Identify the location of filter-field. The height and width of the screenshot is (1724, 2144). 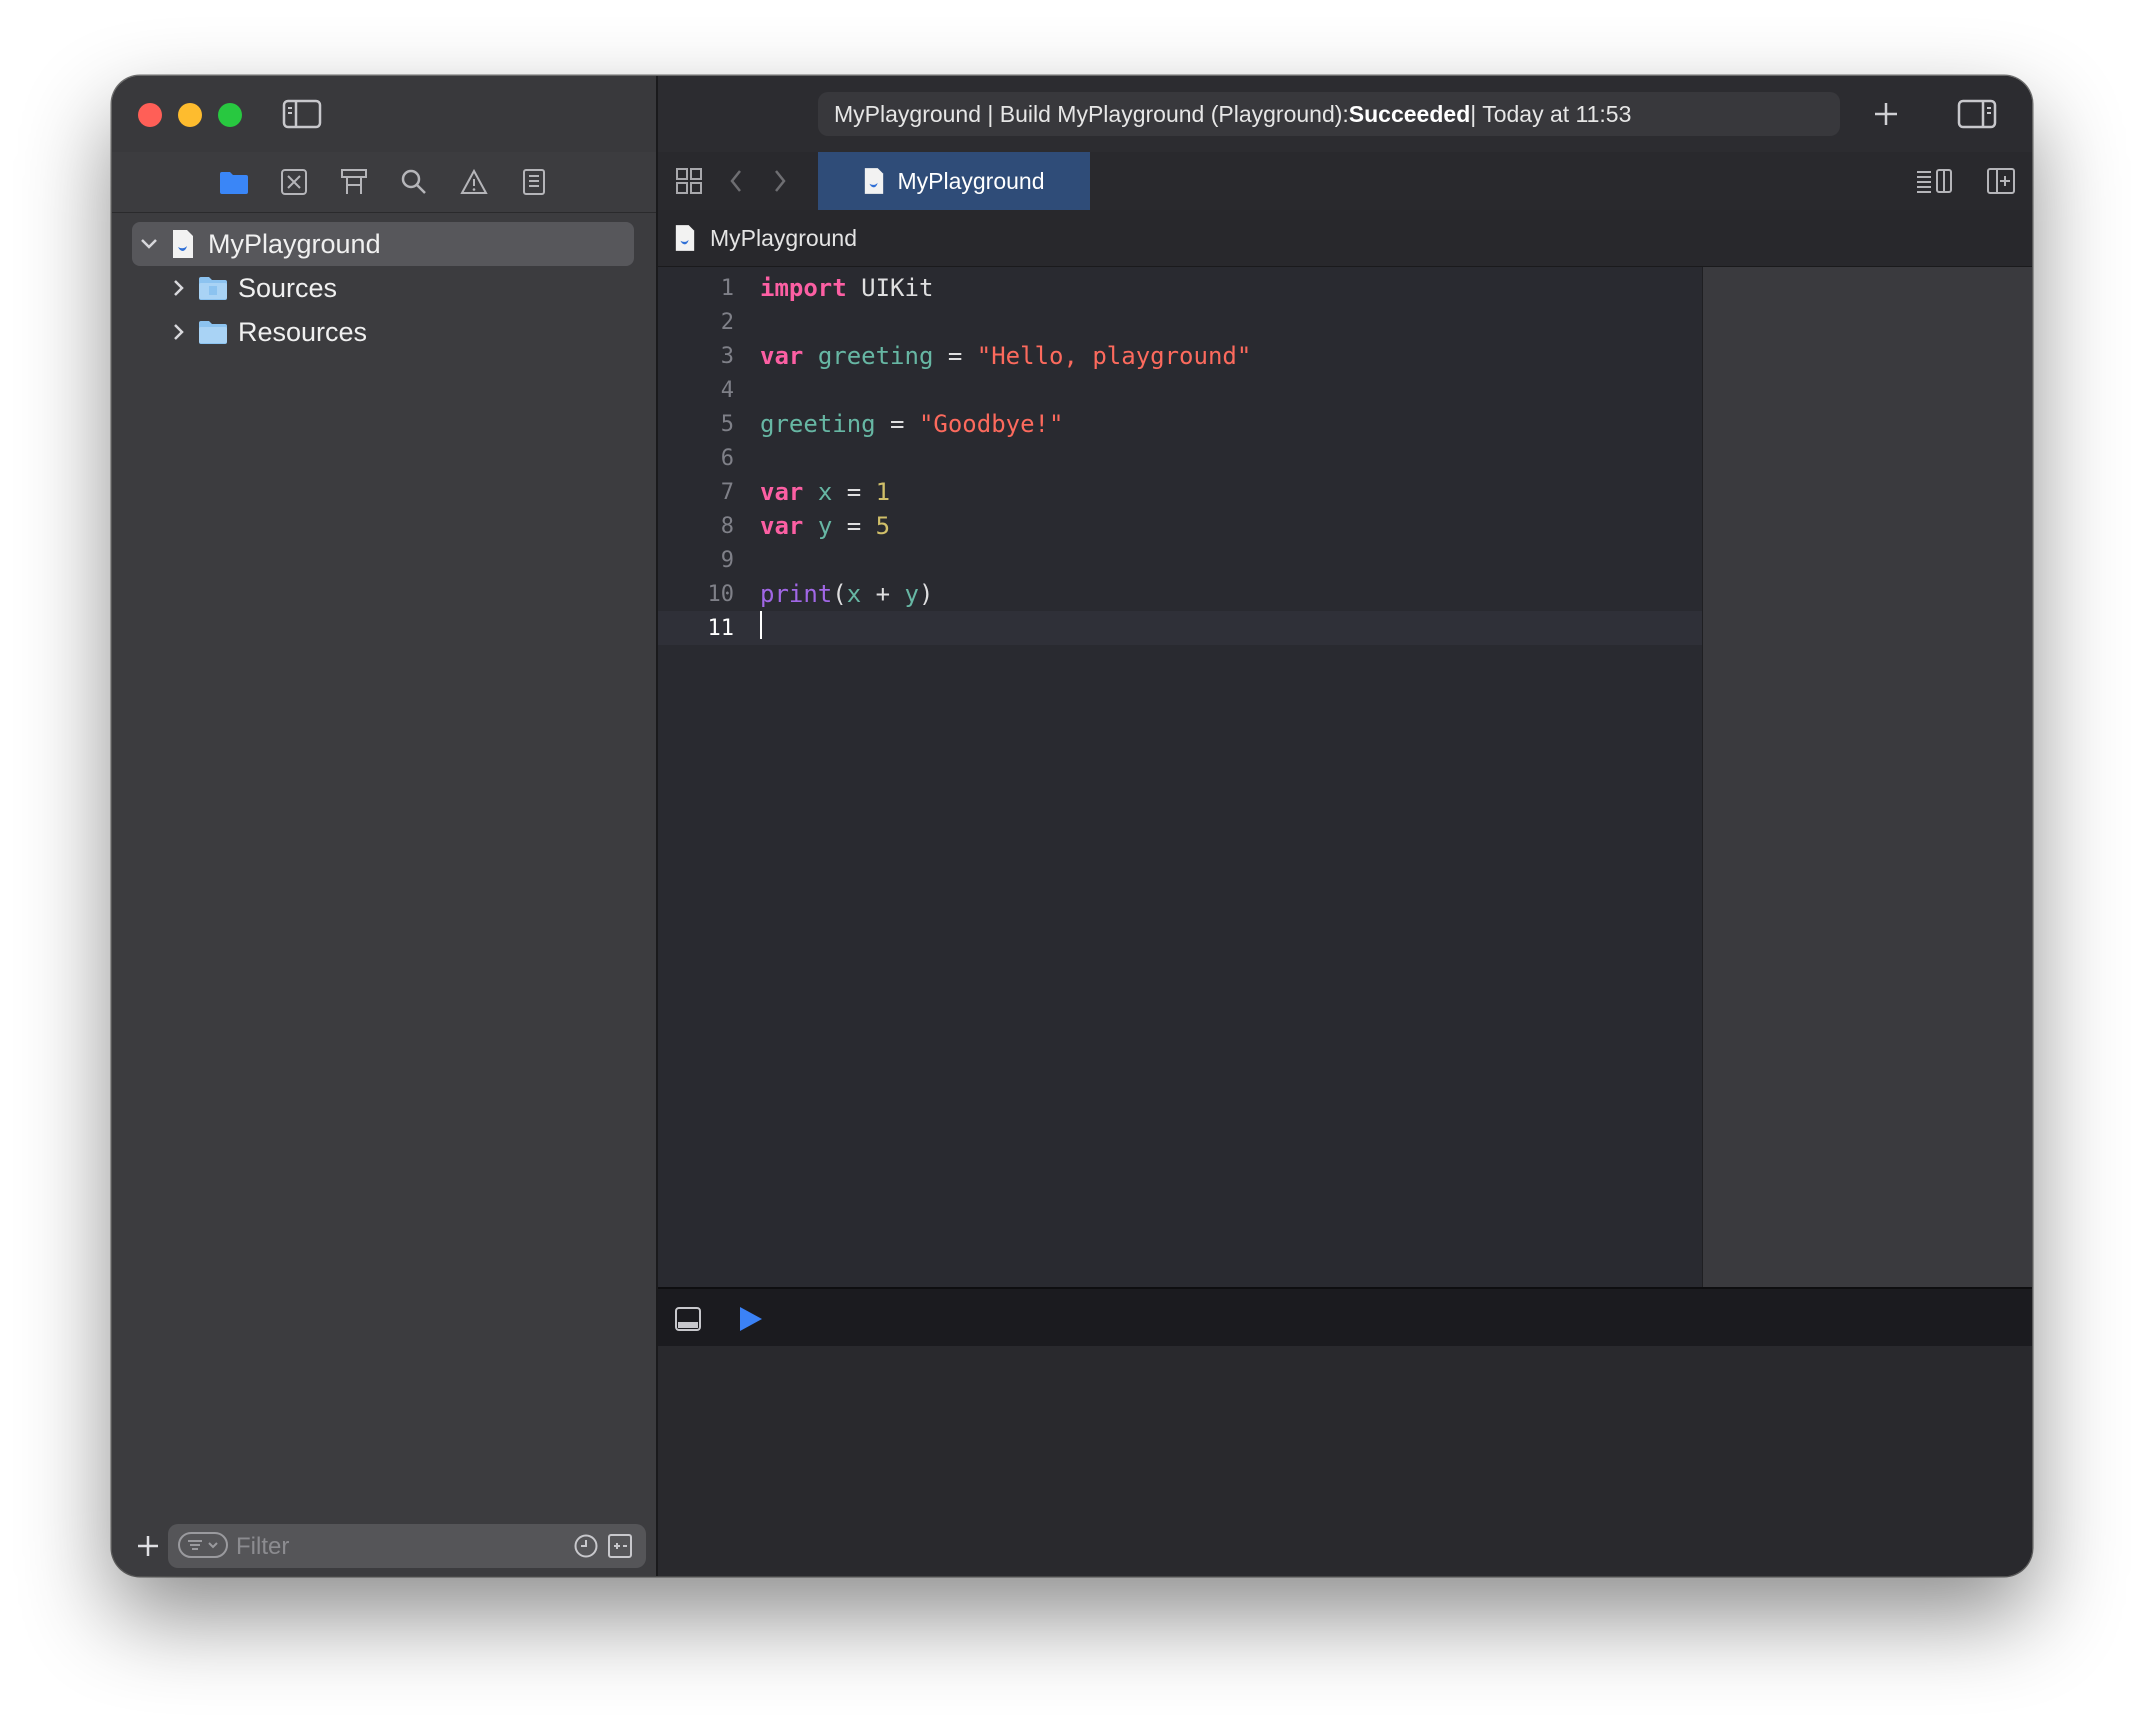
(407, 1546).